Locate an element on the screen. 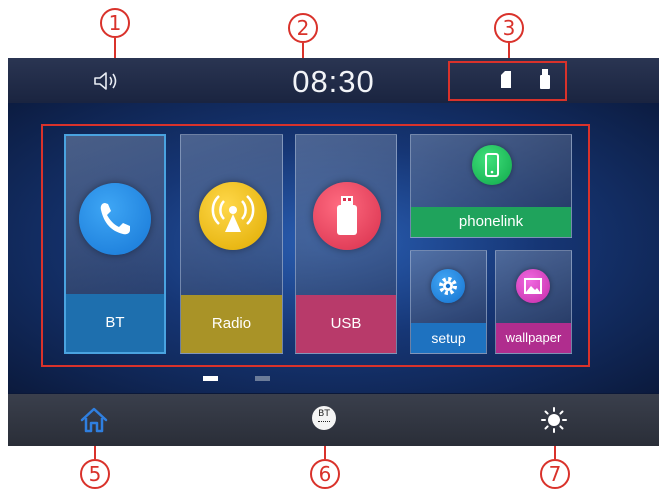  callout-7: 7 is located at coordinates (555, 474).